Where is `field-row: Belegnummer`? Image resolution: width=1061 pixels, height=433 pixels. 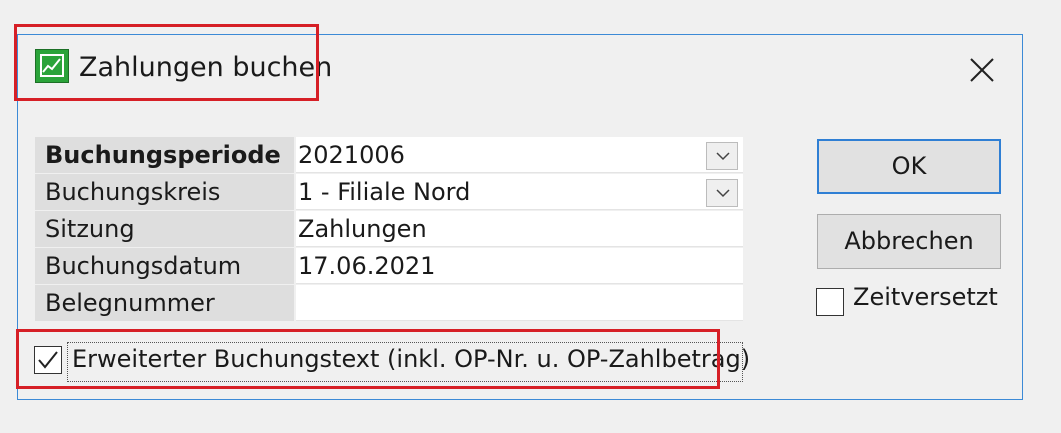 field-row: Belegnummer is located at coordinates (389, 303).